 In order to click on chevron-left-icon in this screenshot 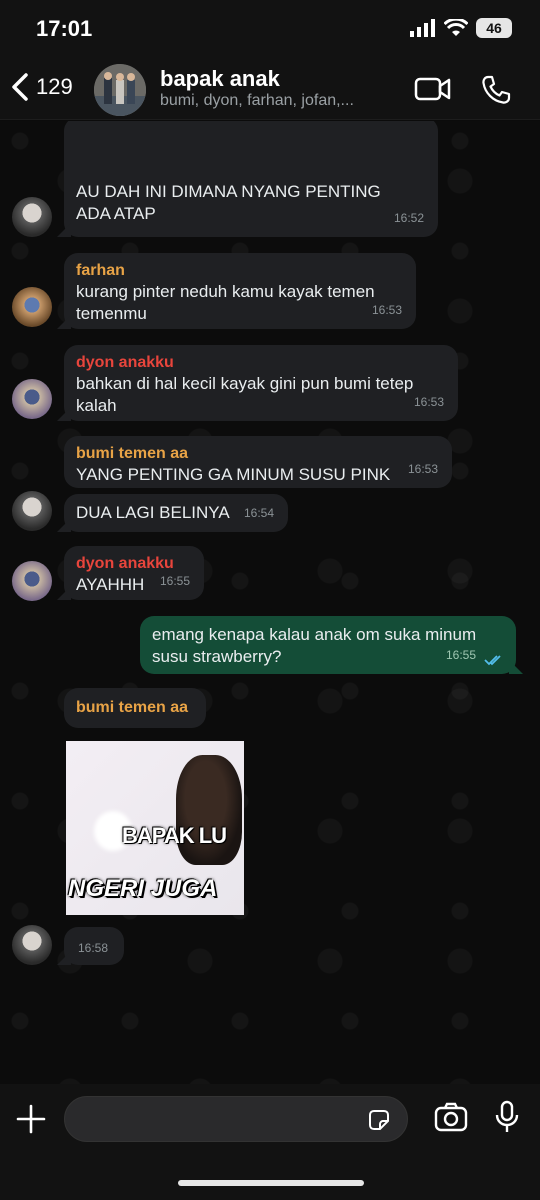, I will do `click(20, 87)`.